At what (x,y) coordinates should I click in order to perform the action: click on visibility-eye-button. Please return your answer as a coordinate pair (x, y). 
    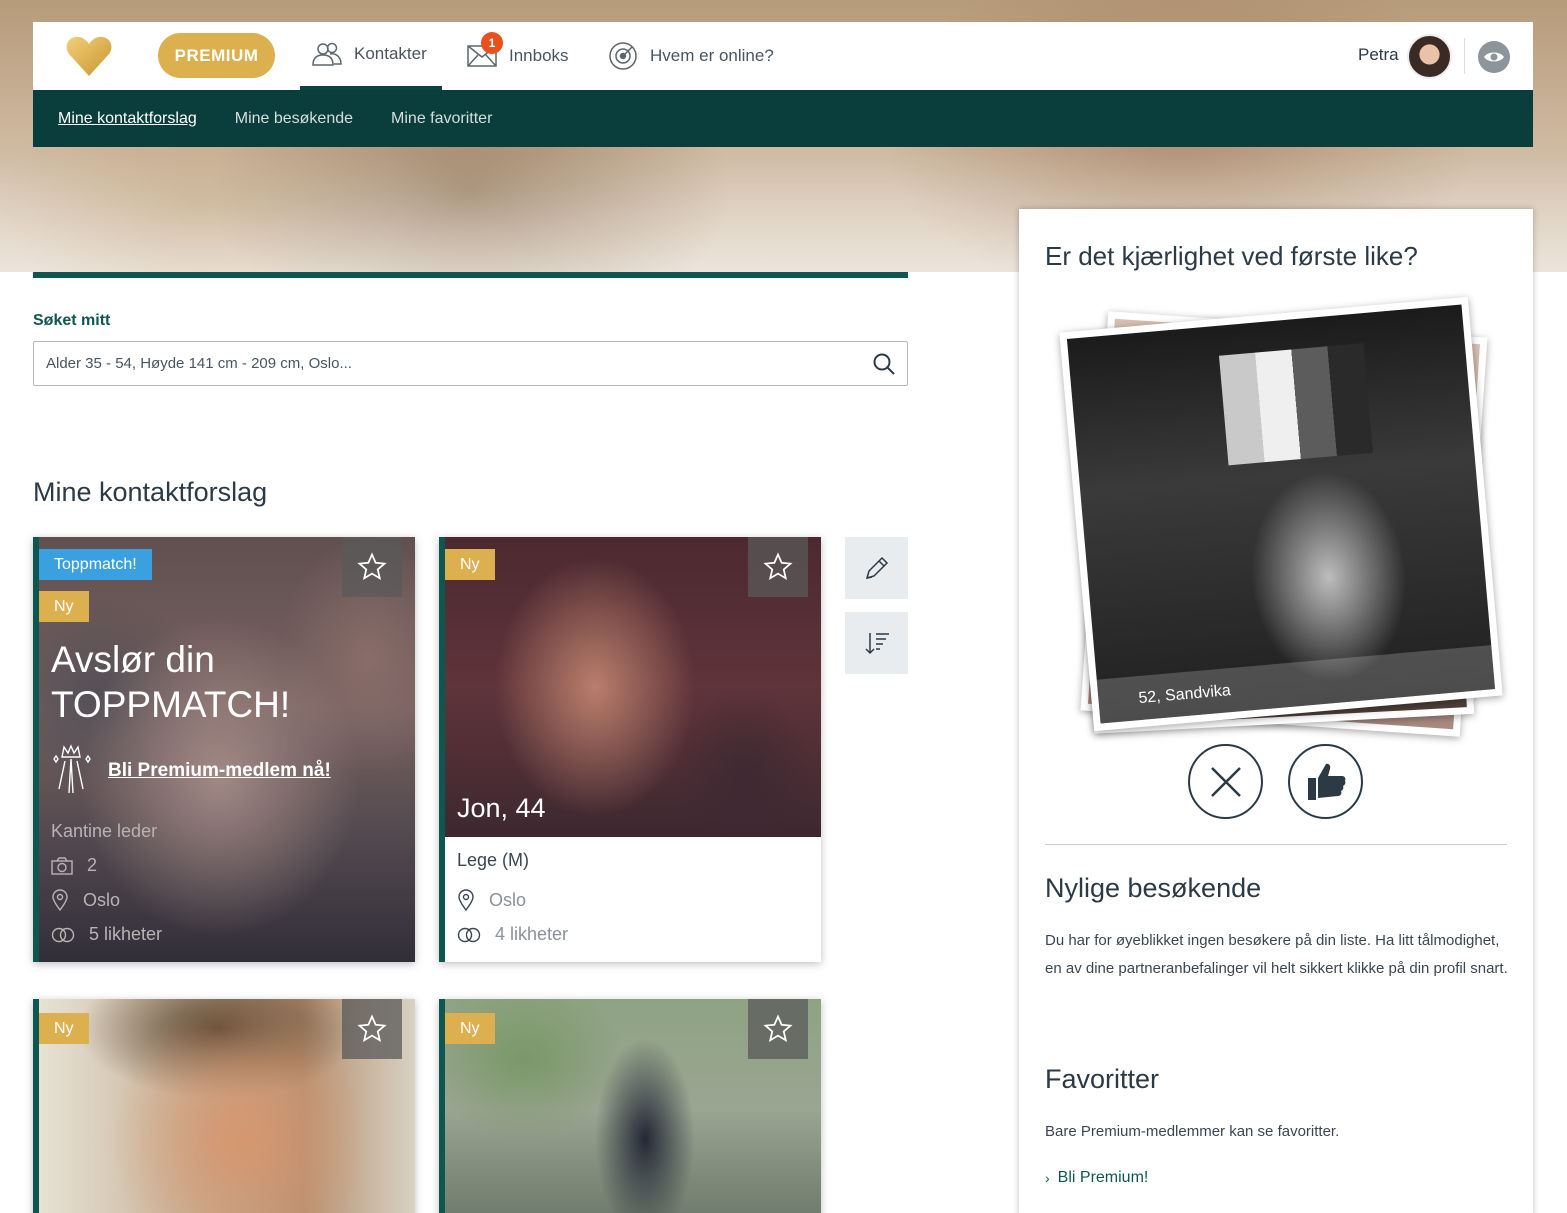
    Looking at the image, I should click on (1494, 57).